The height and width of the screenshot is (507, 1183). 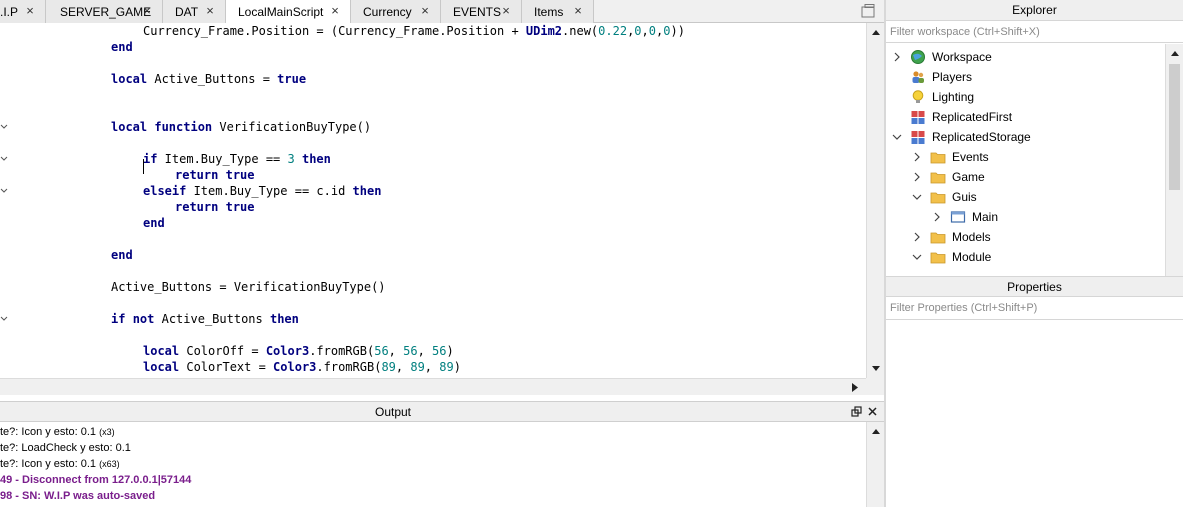 What do you see at coordinates (197, 175) in the screenshot?
I see `code-token: return` at bounding box center [197, 175].